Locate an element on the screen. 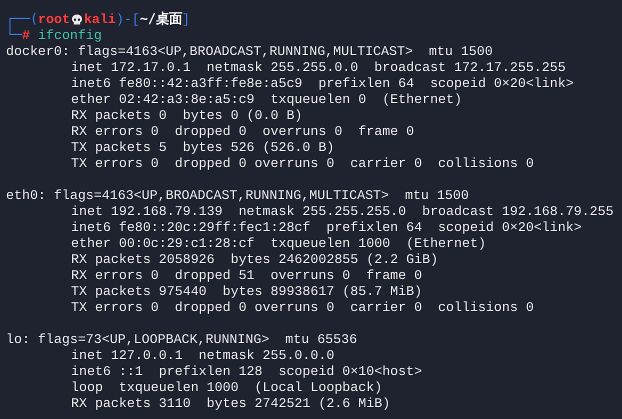 The image size is (622, 419). interface-header: docker0: flags=4163<UP,BROADCAST,RUNNING,MULTICAST> mtu 1500 is located at coordinates (249, 52).